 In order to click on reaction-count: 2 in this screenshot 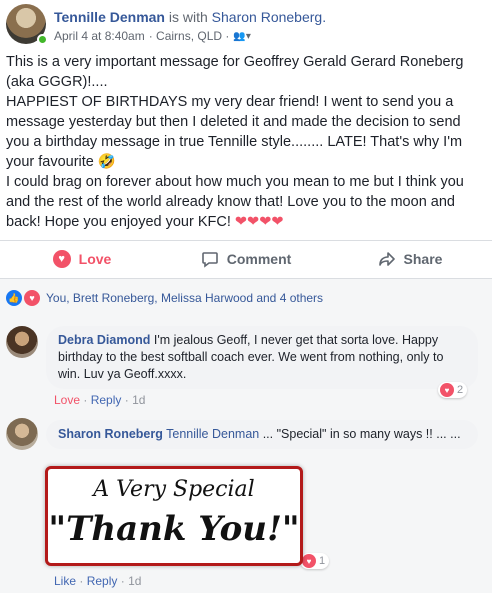, I will do `click(460, 390)`.